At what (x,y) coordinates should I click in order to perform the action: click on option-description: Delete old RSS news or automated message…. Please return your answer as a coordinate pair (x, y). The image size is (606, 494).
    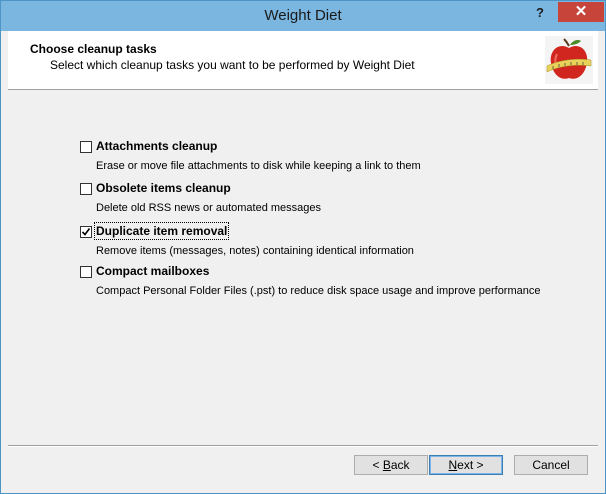
    Looking at the image, I should click on (209, 208).